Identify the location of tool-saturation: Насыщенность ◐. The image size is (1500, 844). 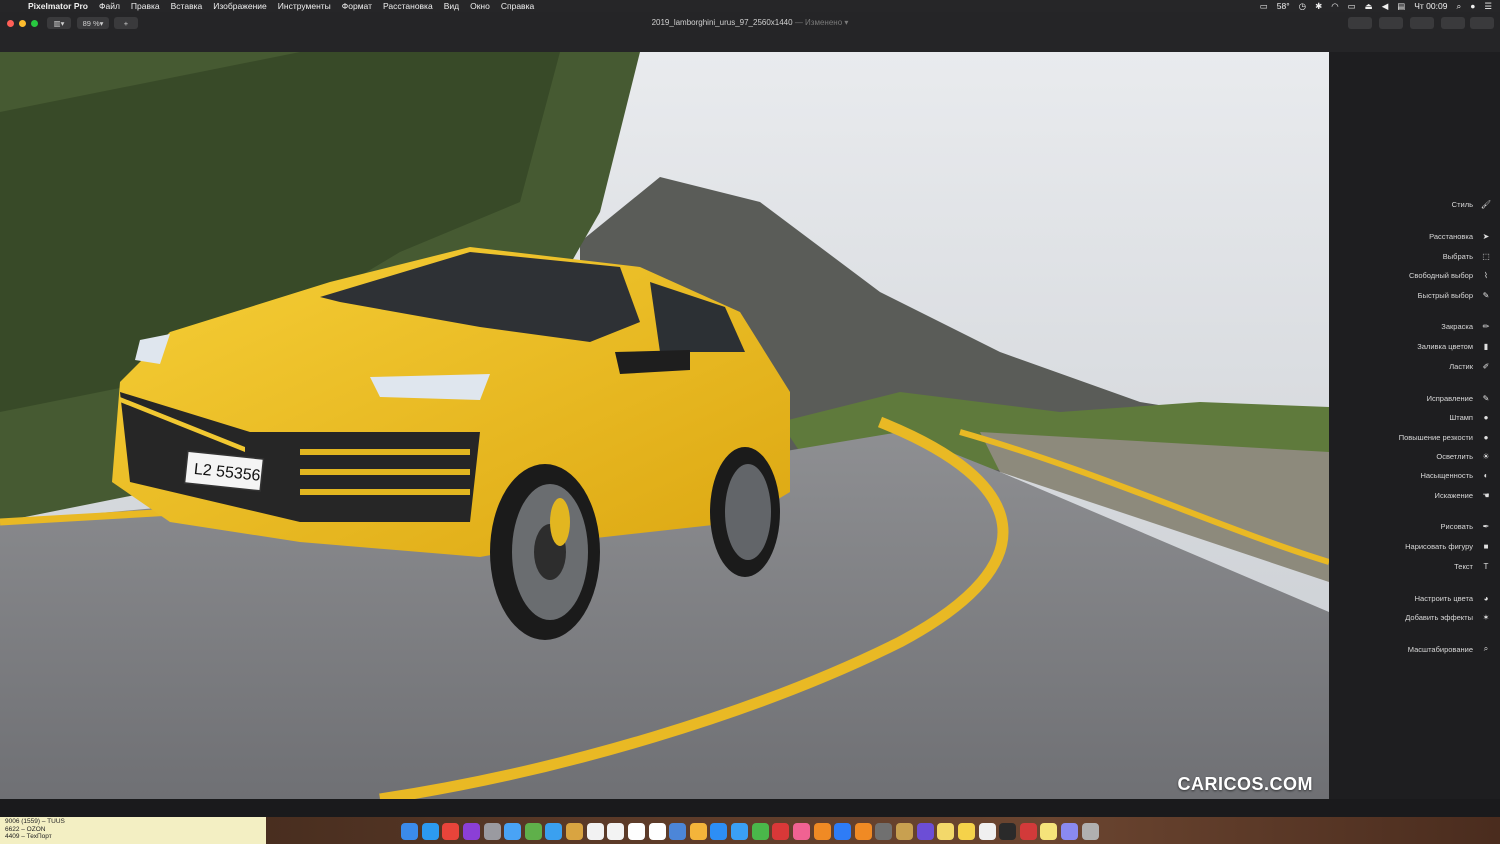
(1456, 475).